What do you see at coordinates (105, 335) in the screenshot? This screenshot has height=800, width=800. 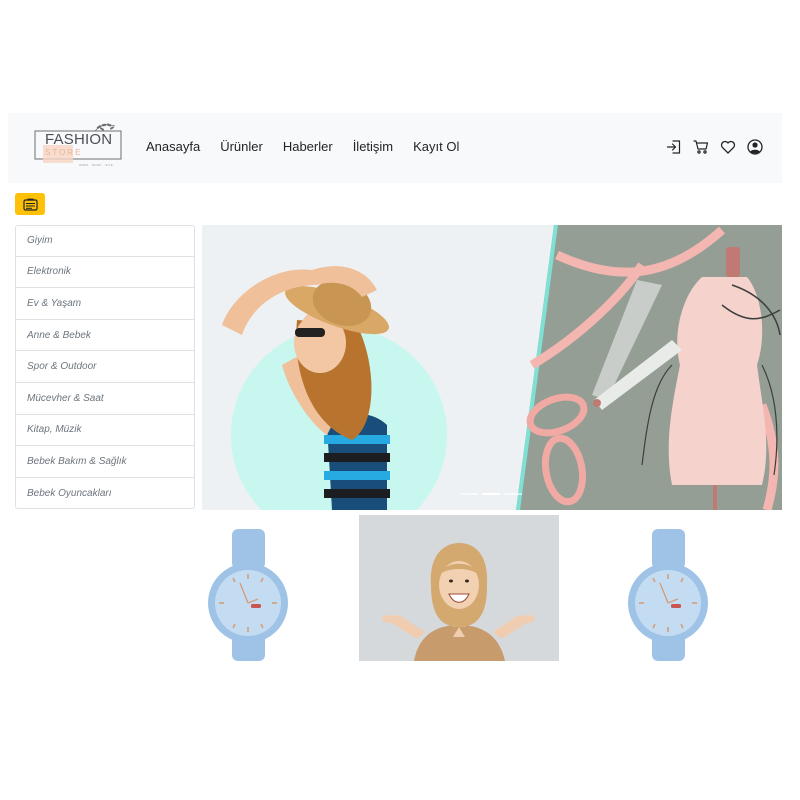 I see `category-item-anne-bebek: Anne & Bebek` at bounding box center [105, 335].